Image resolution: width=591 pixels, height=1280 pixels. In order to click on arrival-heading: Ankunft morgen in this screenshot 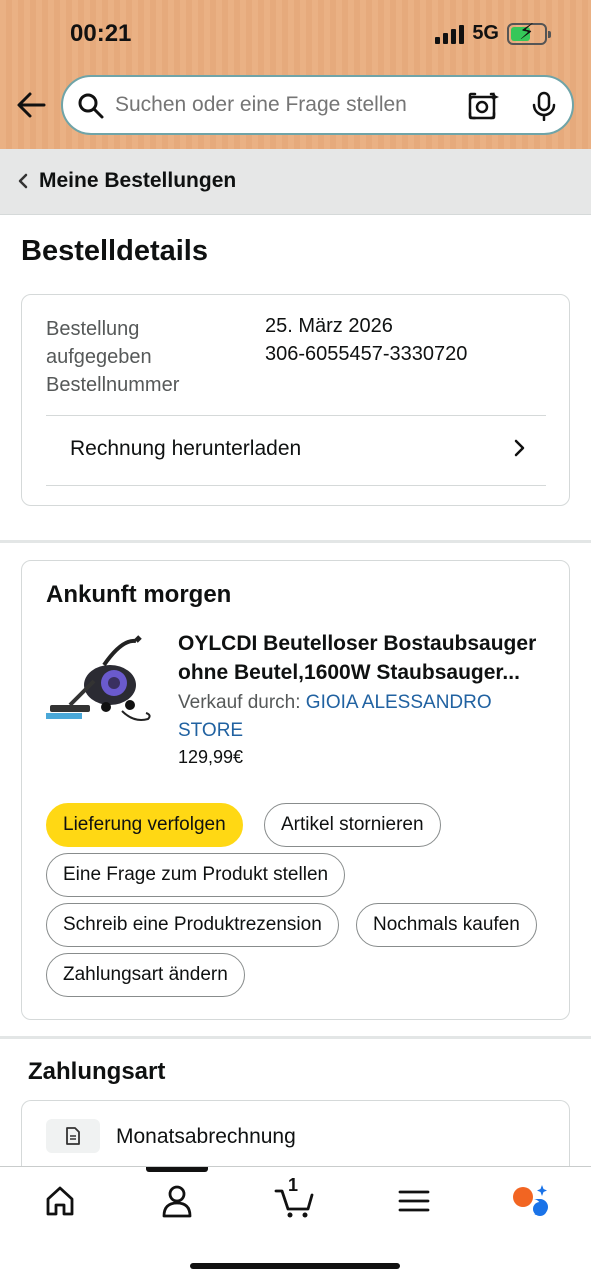, I will do `click(139, 594)`.